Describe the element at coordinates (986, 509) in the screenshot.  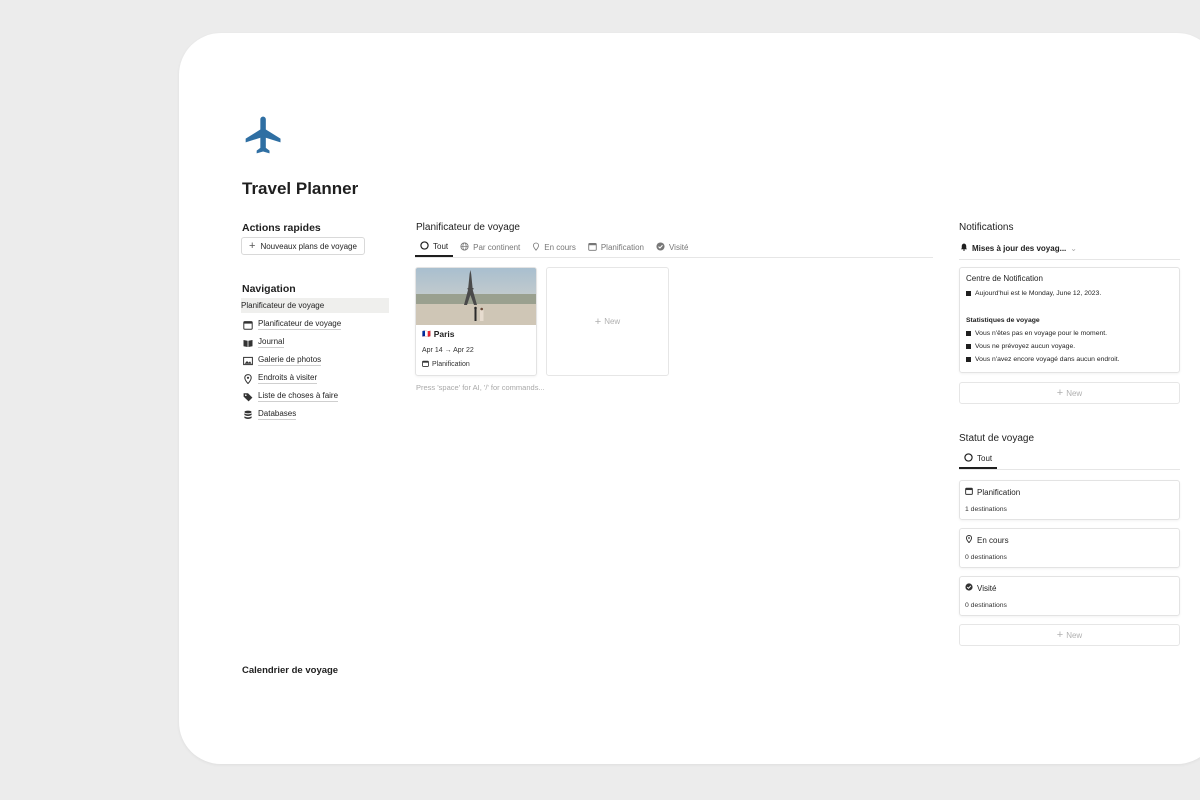
I see `status-card-count: 1 destinations` at that location.